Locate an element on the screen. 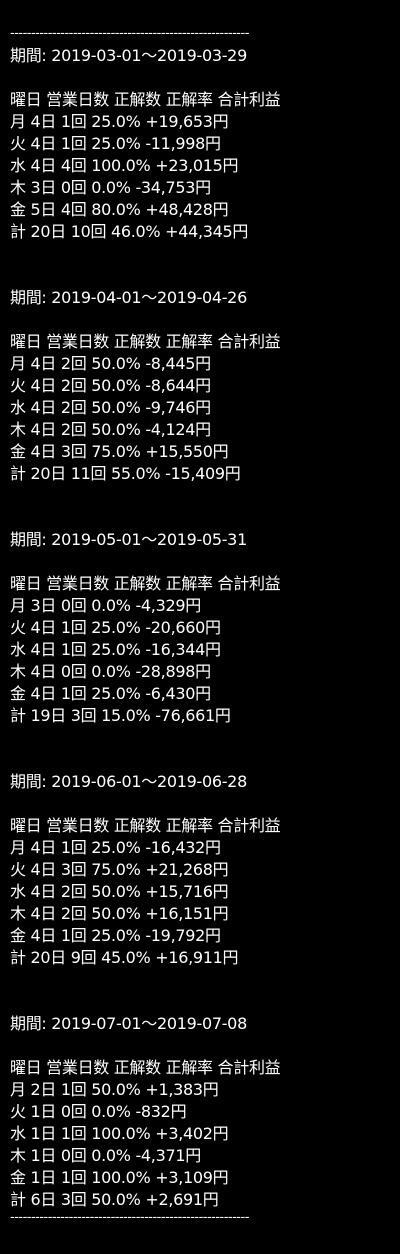 This screenshot has width=400, height=1254. table-row-thu: 木 4日 2回 50.0% +16,151円 is located at coordinates (119, 913).